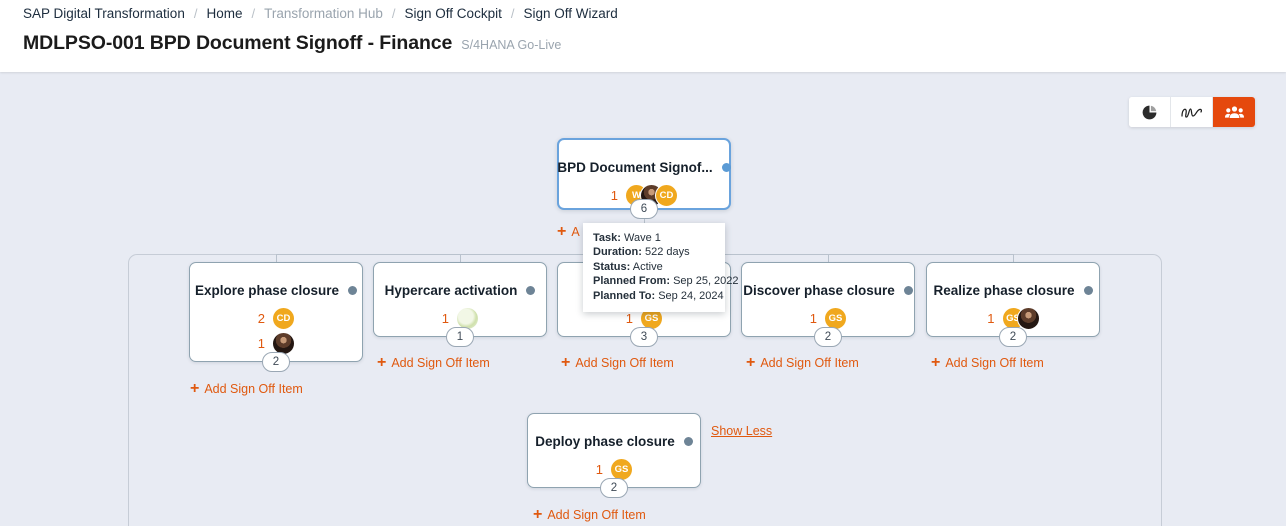  What do you see at coordinates (460, 337) in the screenshot?
I see `node-badge: 1` at bounding box center [460, 337].